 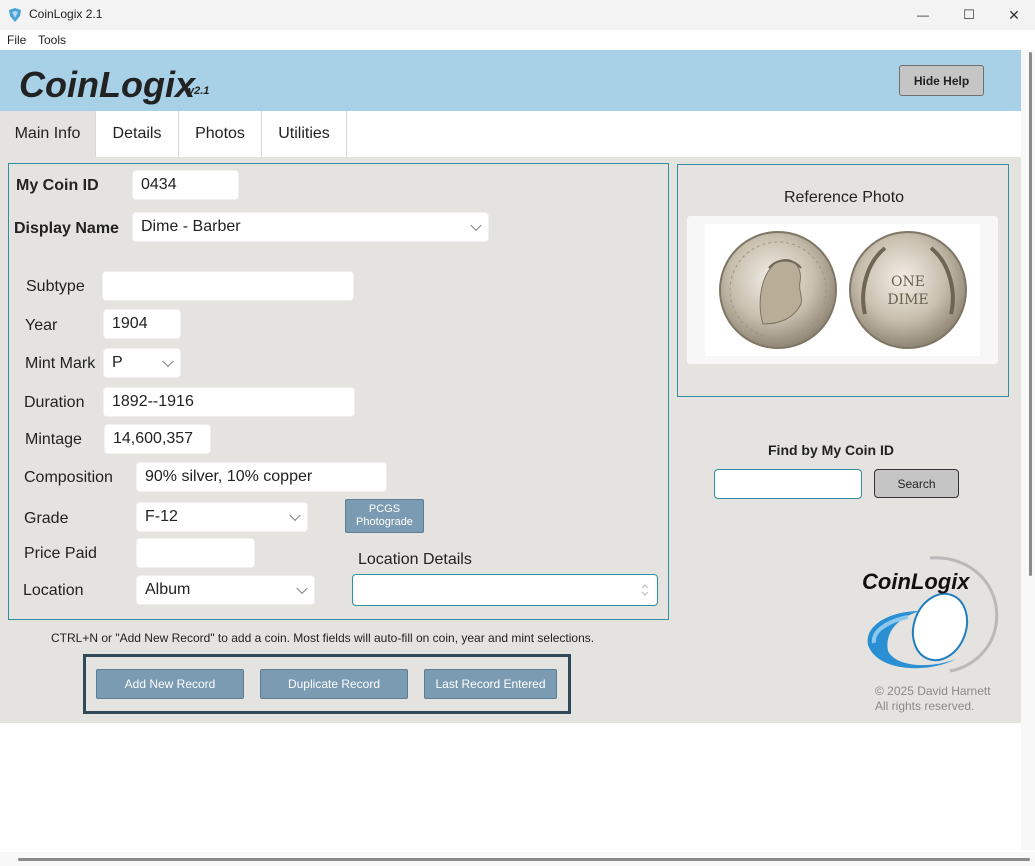 I want to click on year-field: 1904, so click(x=142, y=324).